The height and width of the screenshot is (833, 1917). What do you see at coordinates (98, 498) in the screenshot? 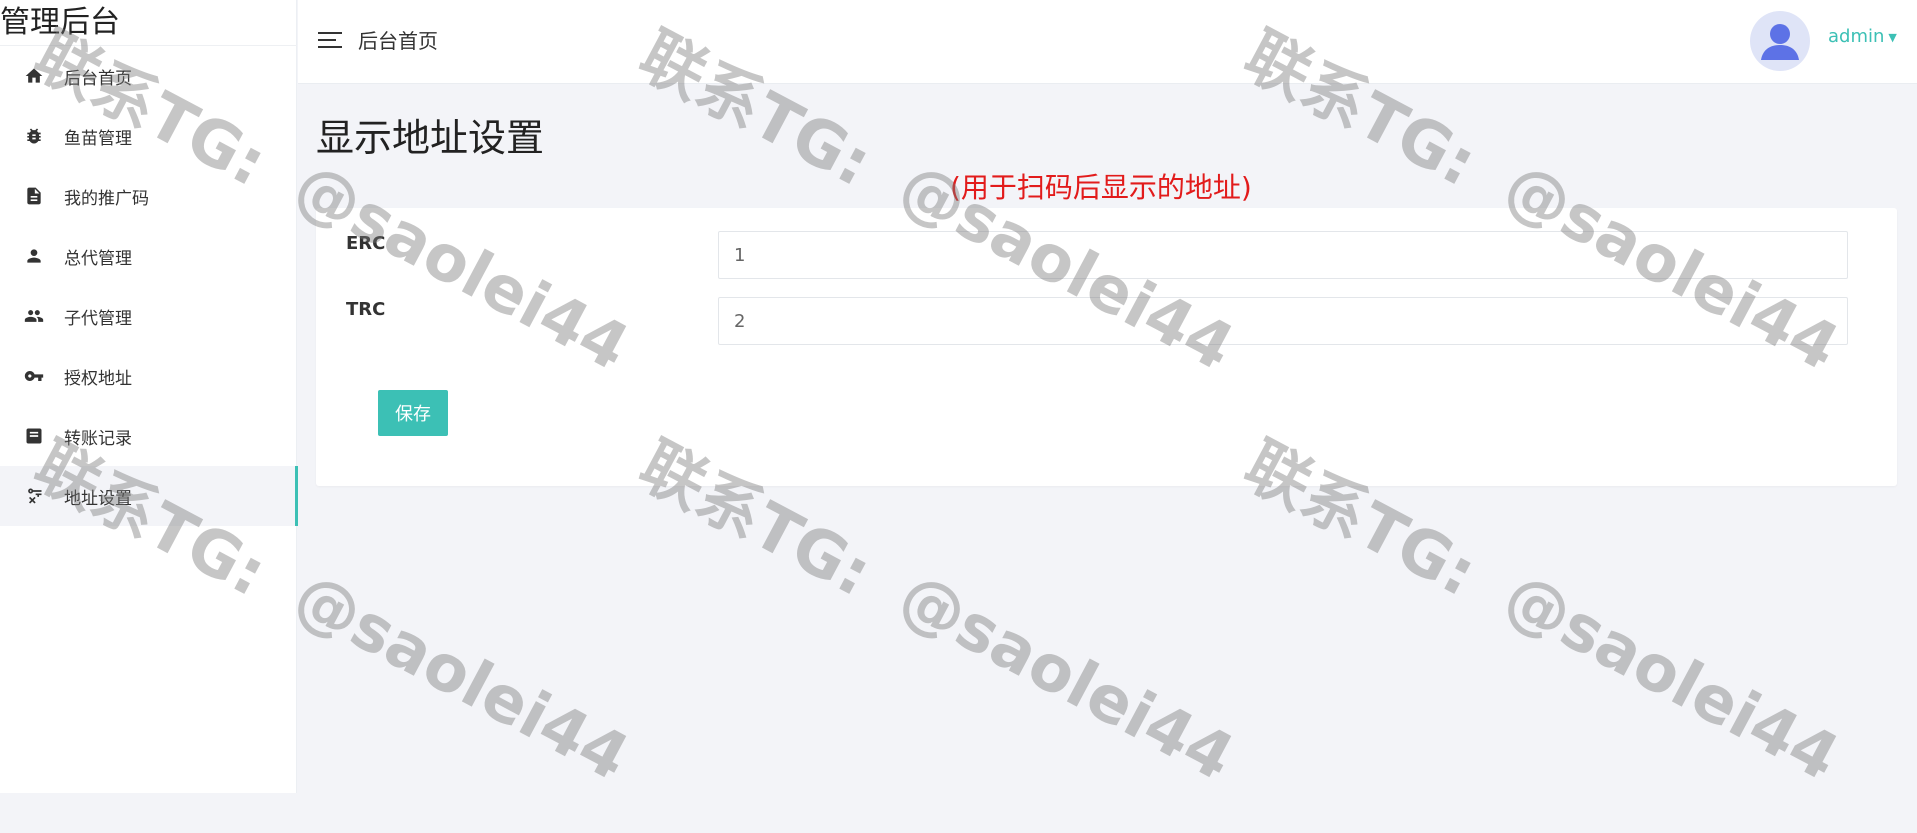
I see `sidebar-item-label: 地址设置` at bounding box center [98, 498].